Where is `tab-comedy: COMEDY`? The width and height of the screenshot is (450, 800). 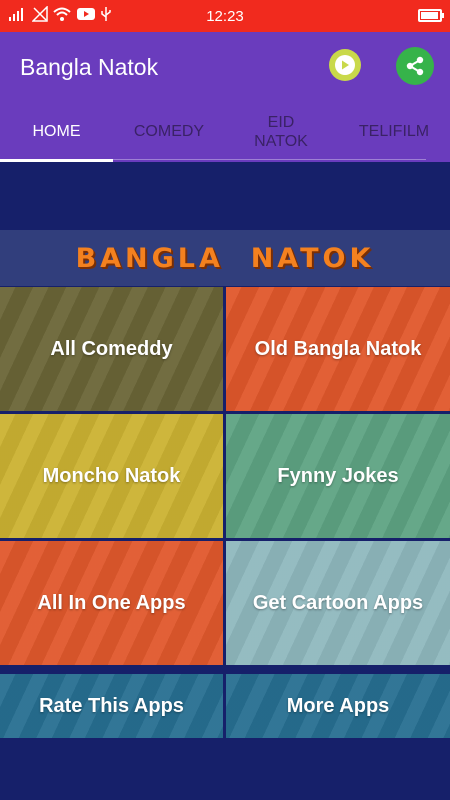 tab-comedy: COMEDY is located at coordinates (169, 132).